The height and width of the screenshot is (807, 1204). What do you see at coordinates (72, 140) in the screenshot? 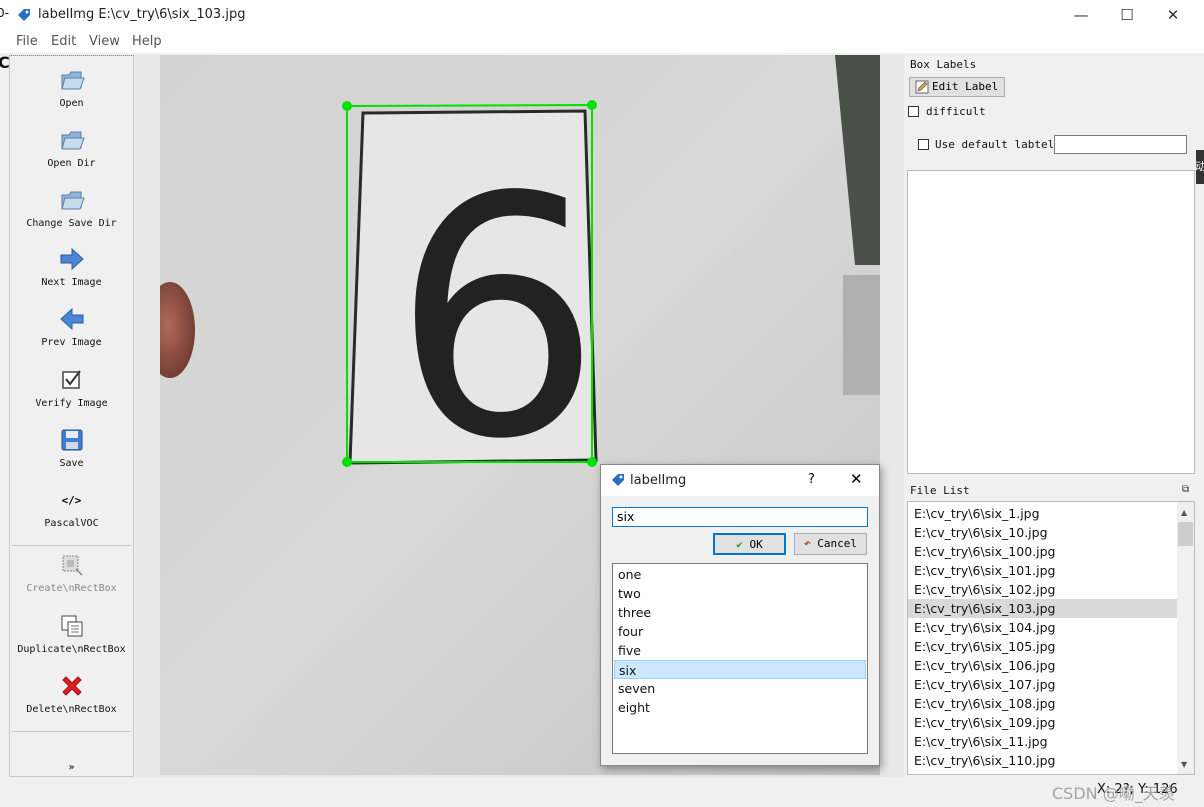
I see `folder-icon` at bounding box center [72, 140].